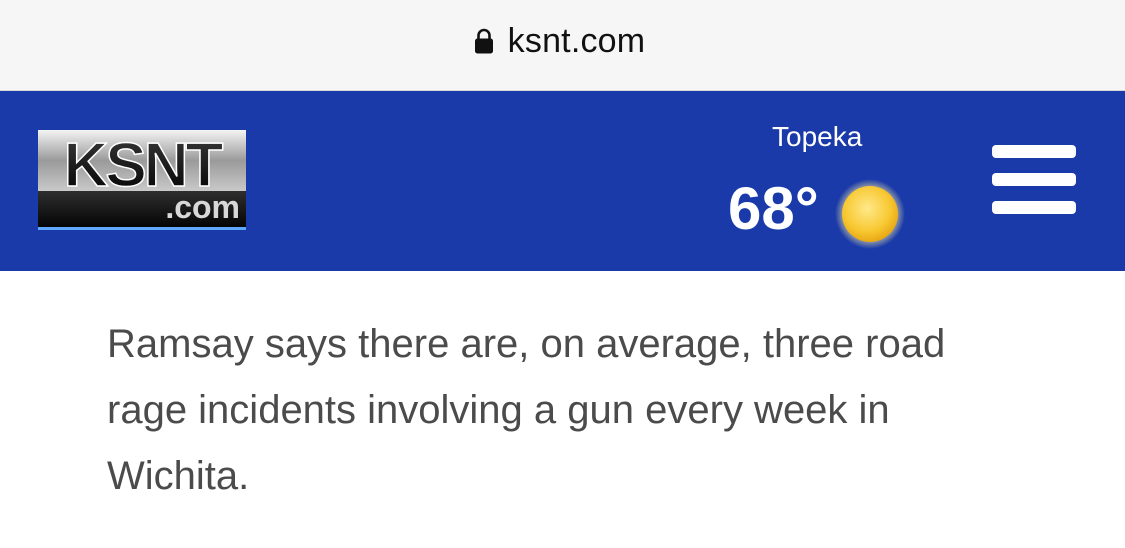  I want to click on url-display: ksnt.com, so click(560, 41).